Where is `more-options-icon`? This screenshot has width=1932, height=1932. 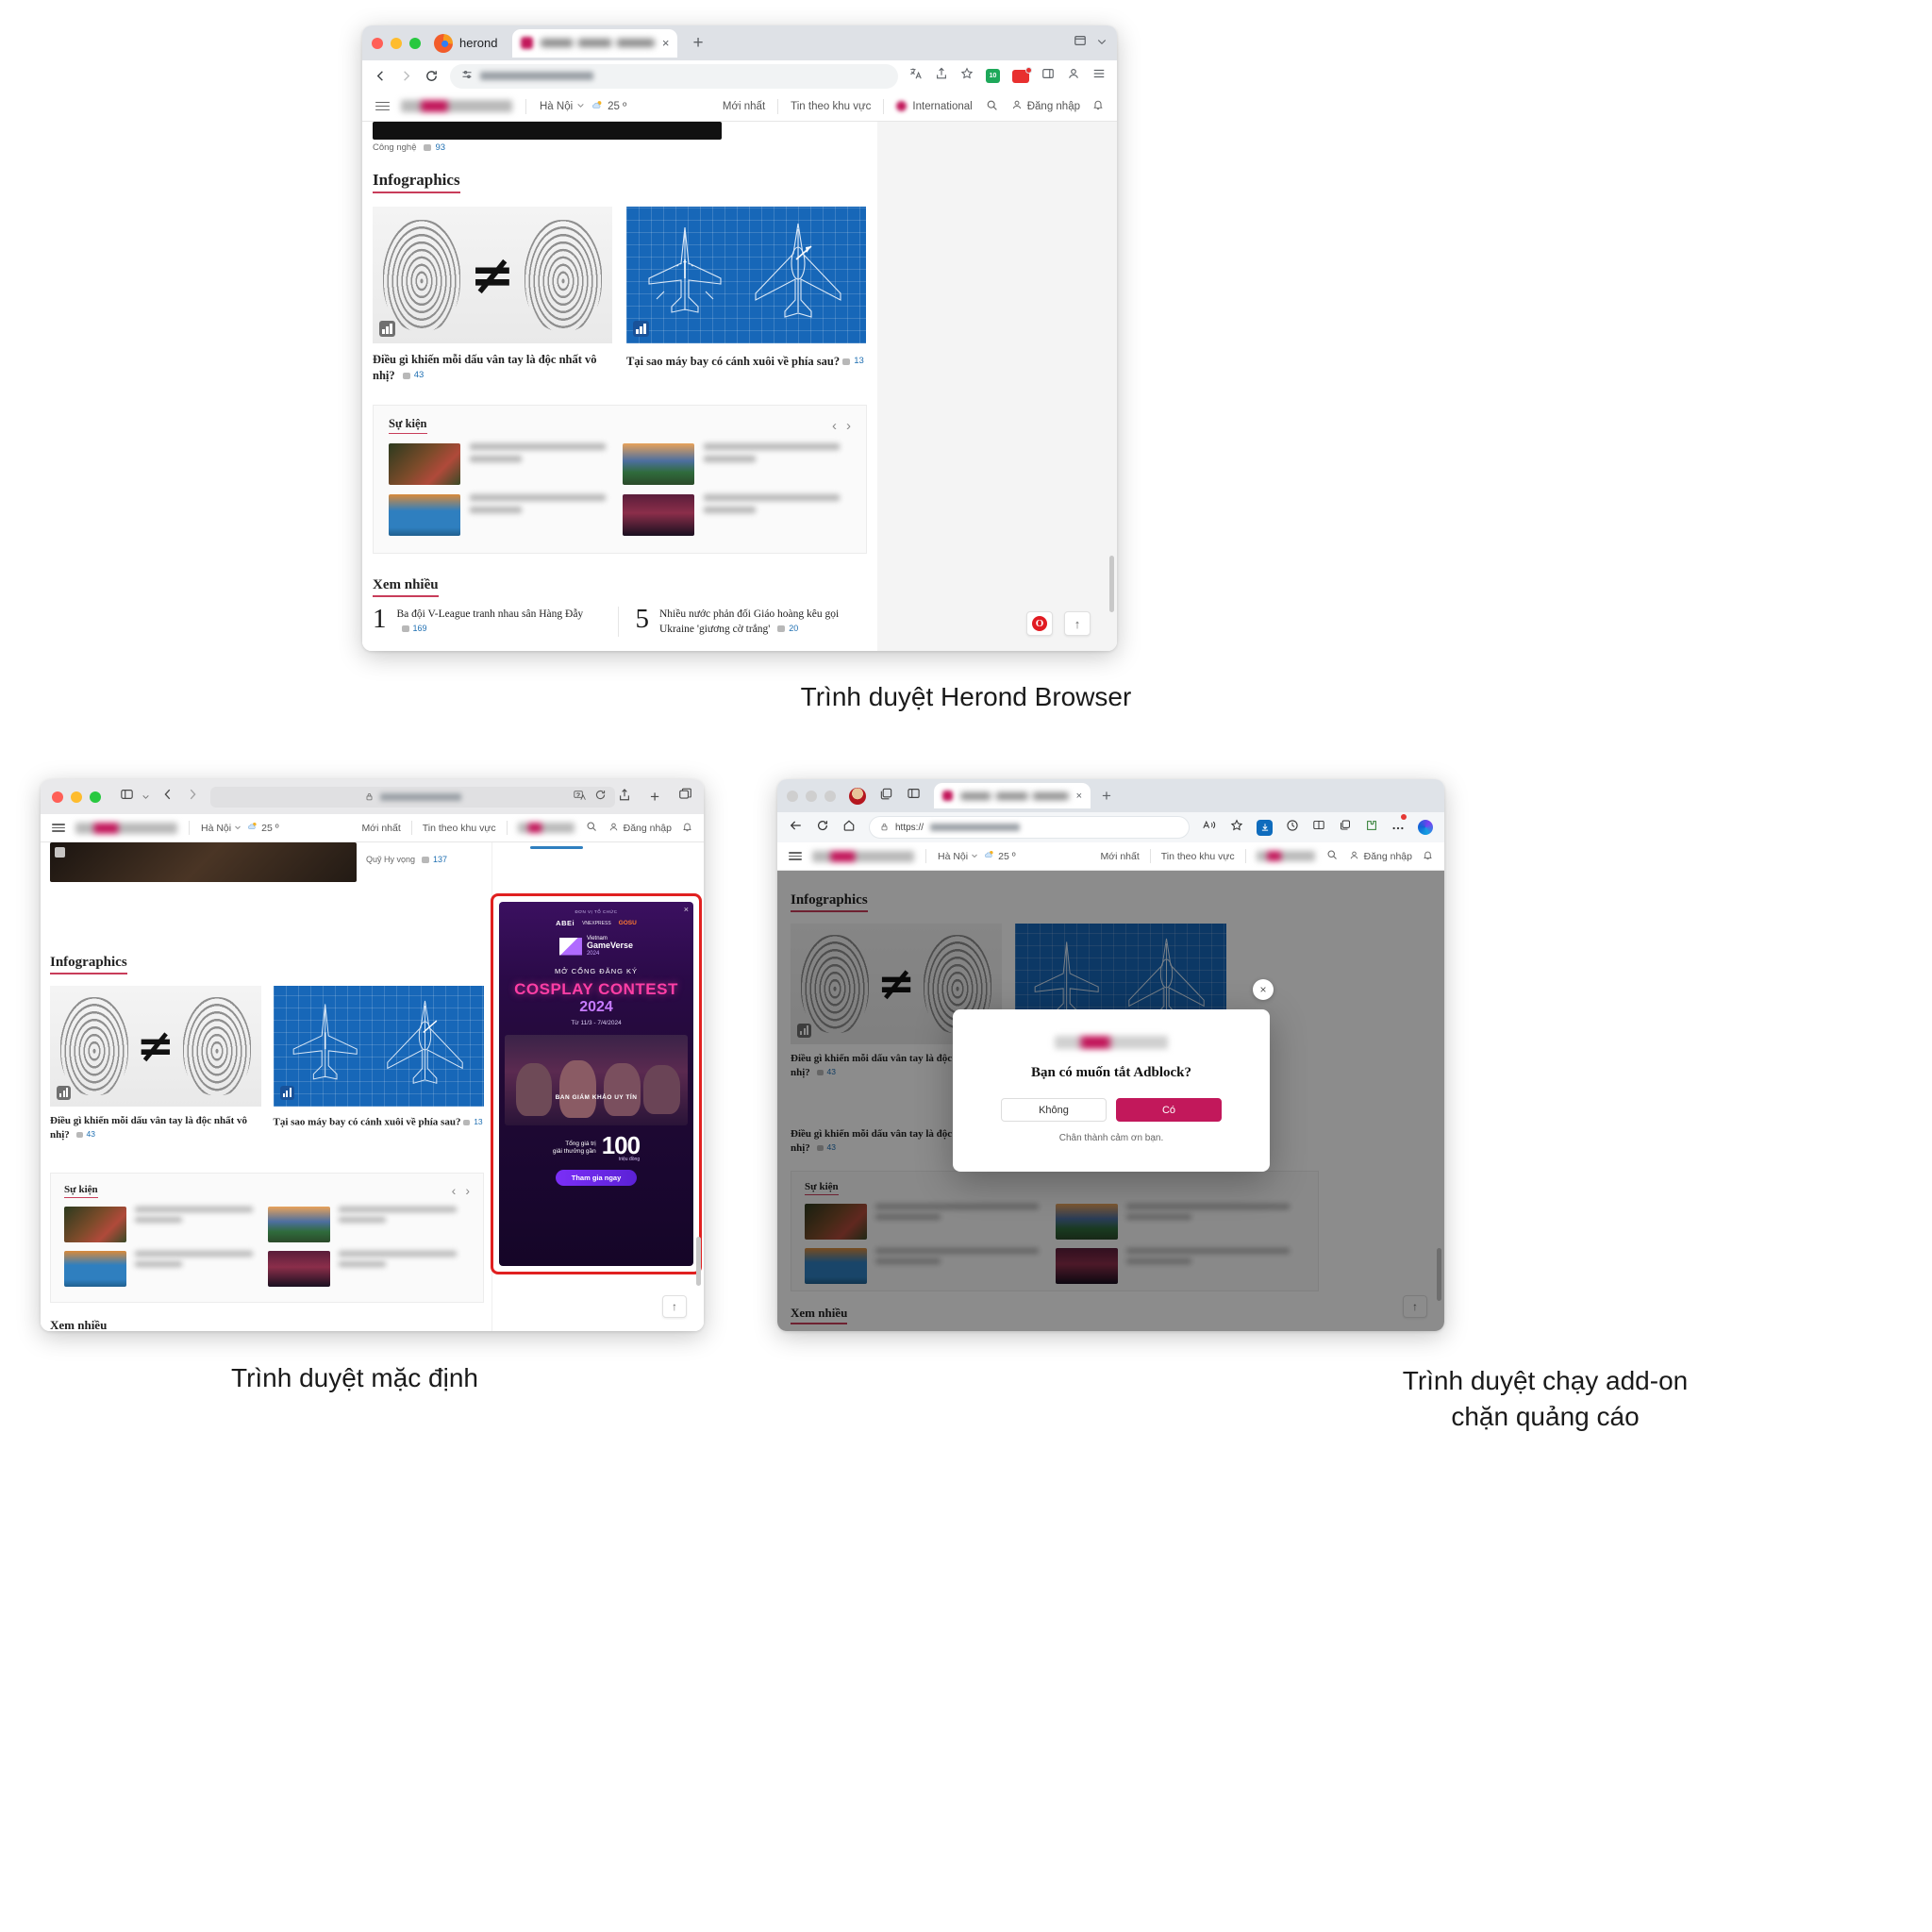 more-options-icon is located at coordinates (1399, 825).